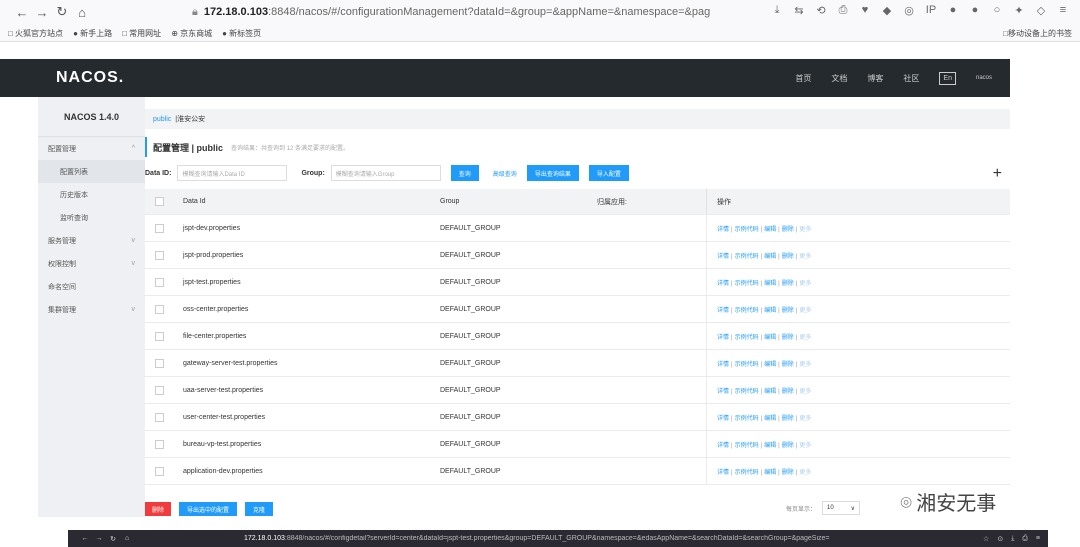 The width and height of the screenshot is (1080, 547). I want to click on extension-icon: ⇆, so click(799, 10).